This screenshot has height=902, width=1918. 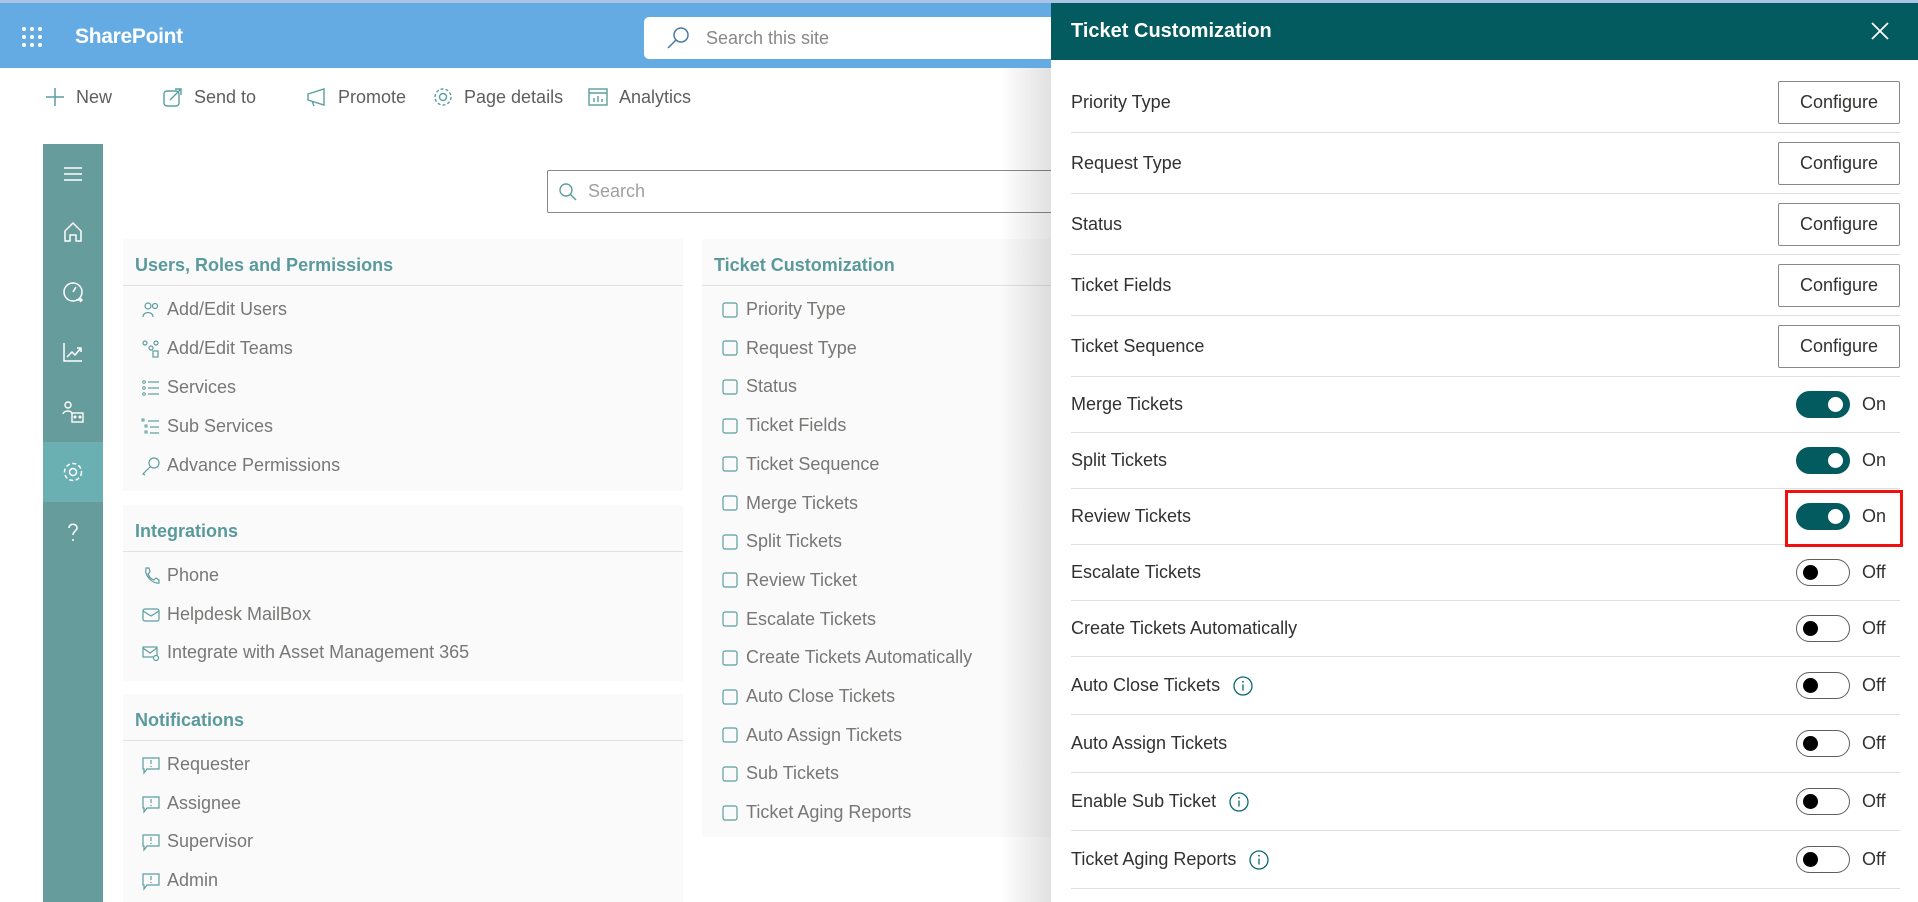 What do you see at coordinates (730, 348) in the screenshot?
I see `document-edit-icon` at bounding box center [730, 348].